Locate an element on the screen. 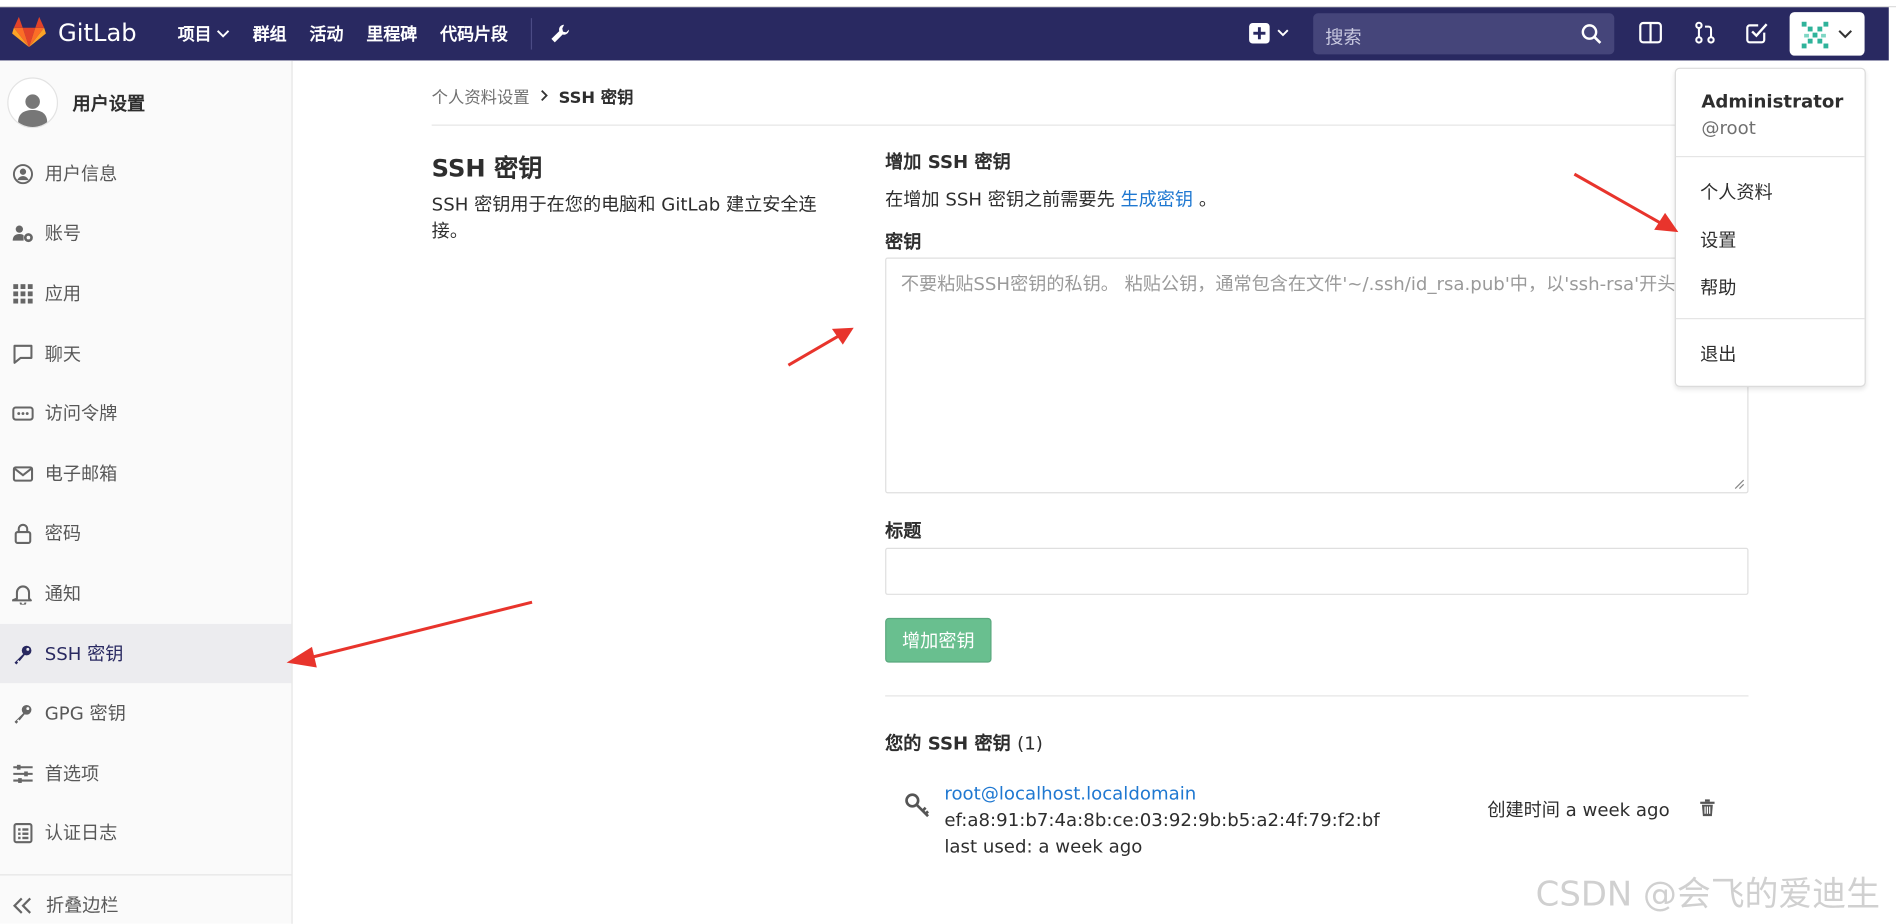 Image resolution: width=1896 pixels, height=924 pixels. arrow-to-settings is located at coordinates (1626, 202).